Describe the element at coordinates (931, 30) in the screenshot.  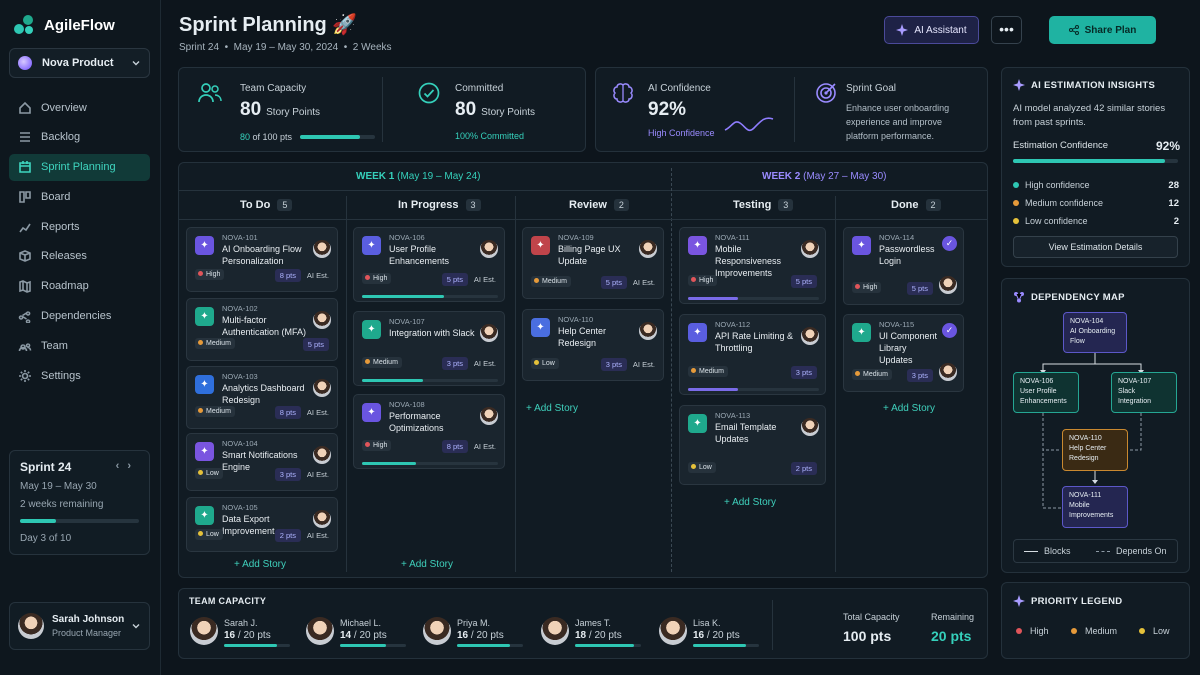
I see `ai-assistant-button: AI Assistant` at that location.